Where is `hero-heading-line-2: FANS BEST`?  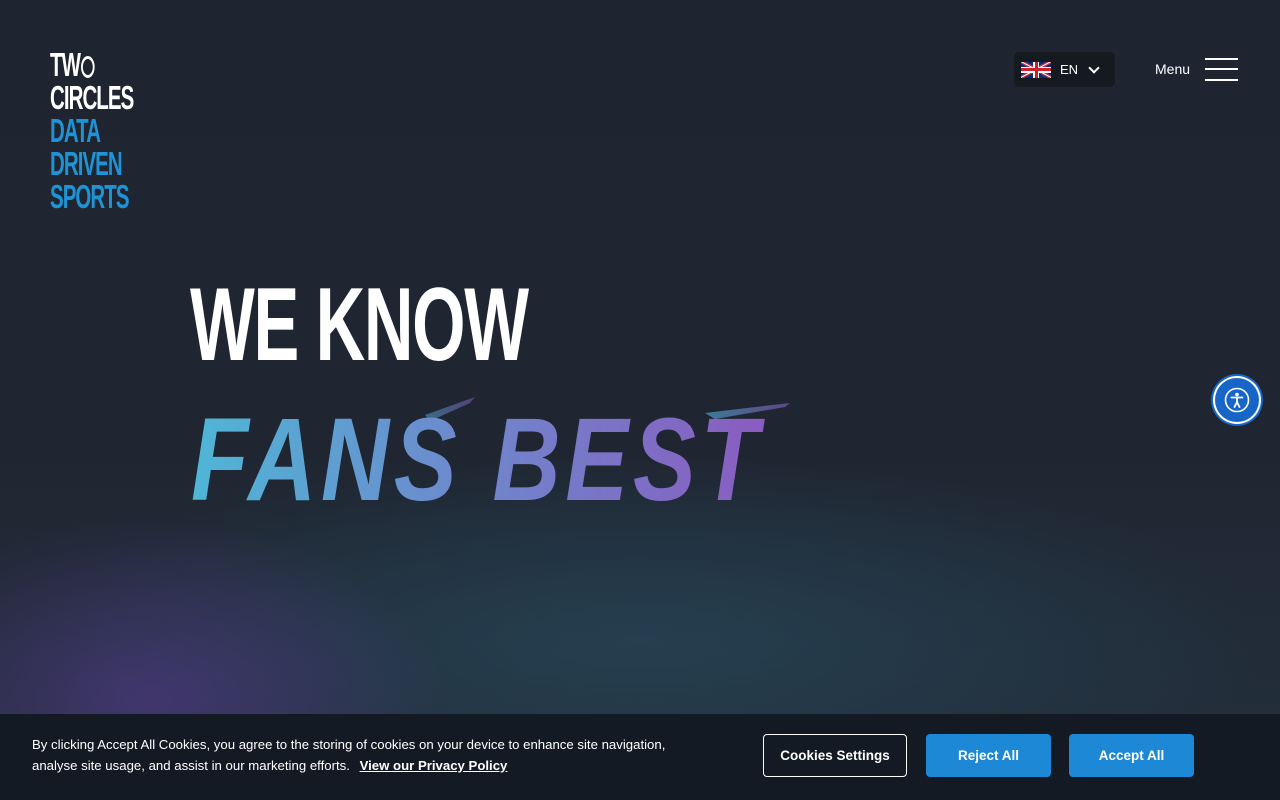 hero-heading-line-2: FANS BEST is located at coordinates (490, 454).